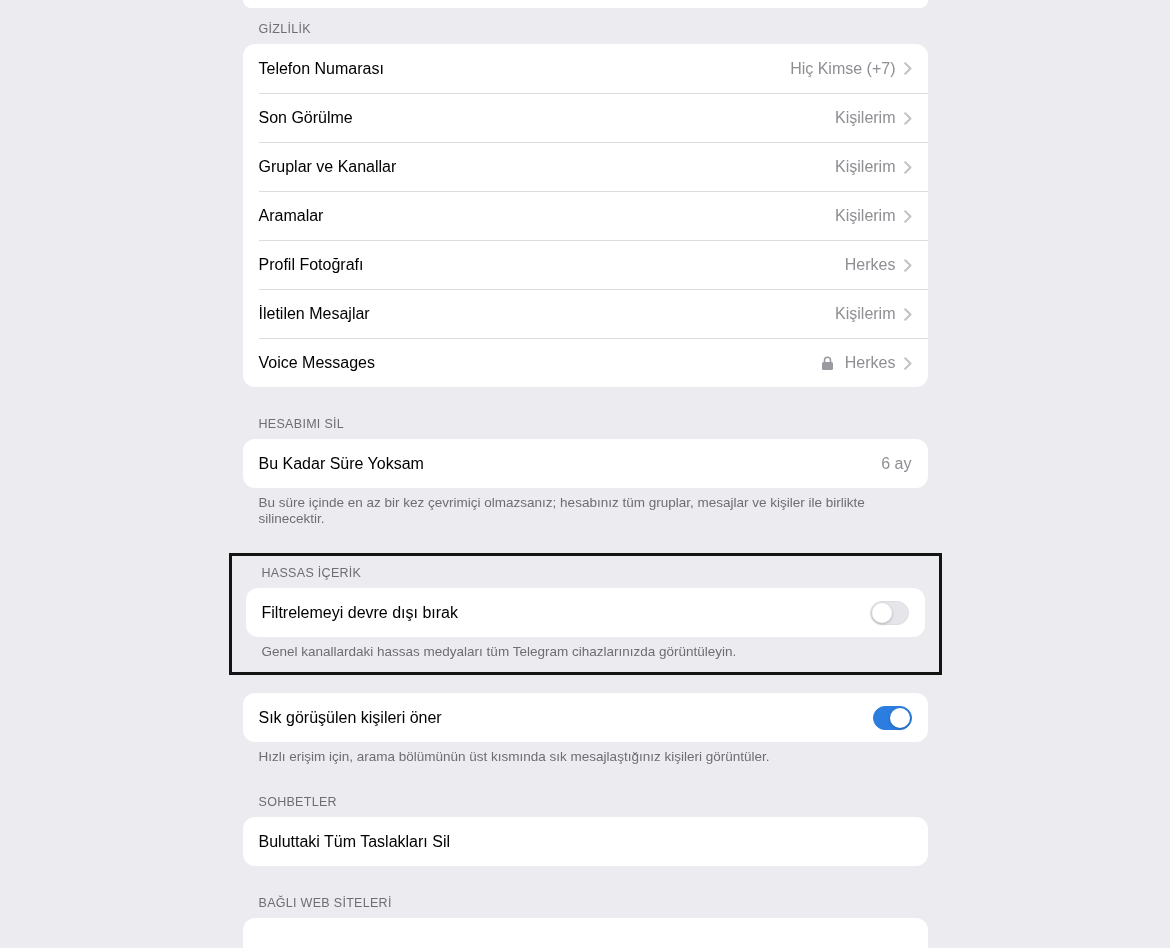 The width and height of the screenshot is (1170, 948). I want to click on section-header: HESABIMI SİL, so click(301, 425).